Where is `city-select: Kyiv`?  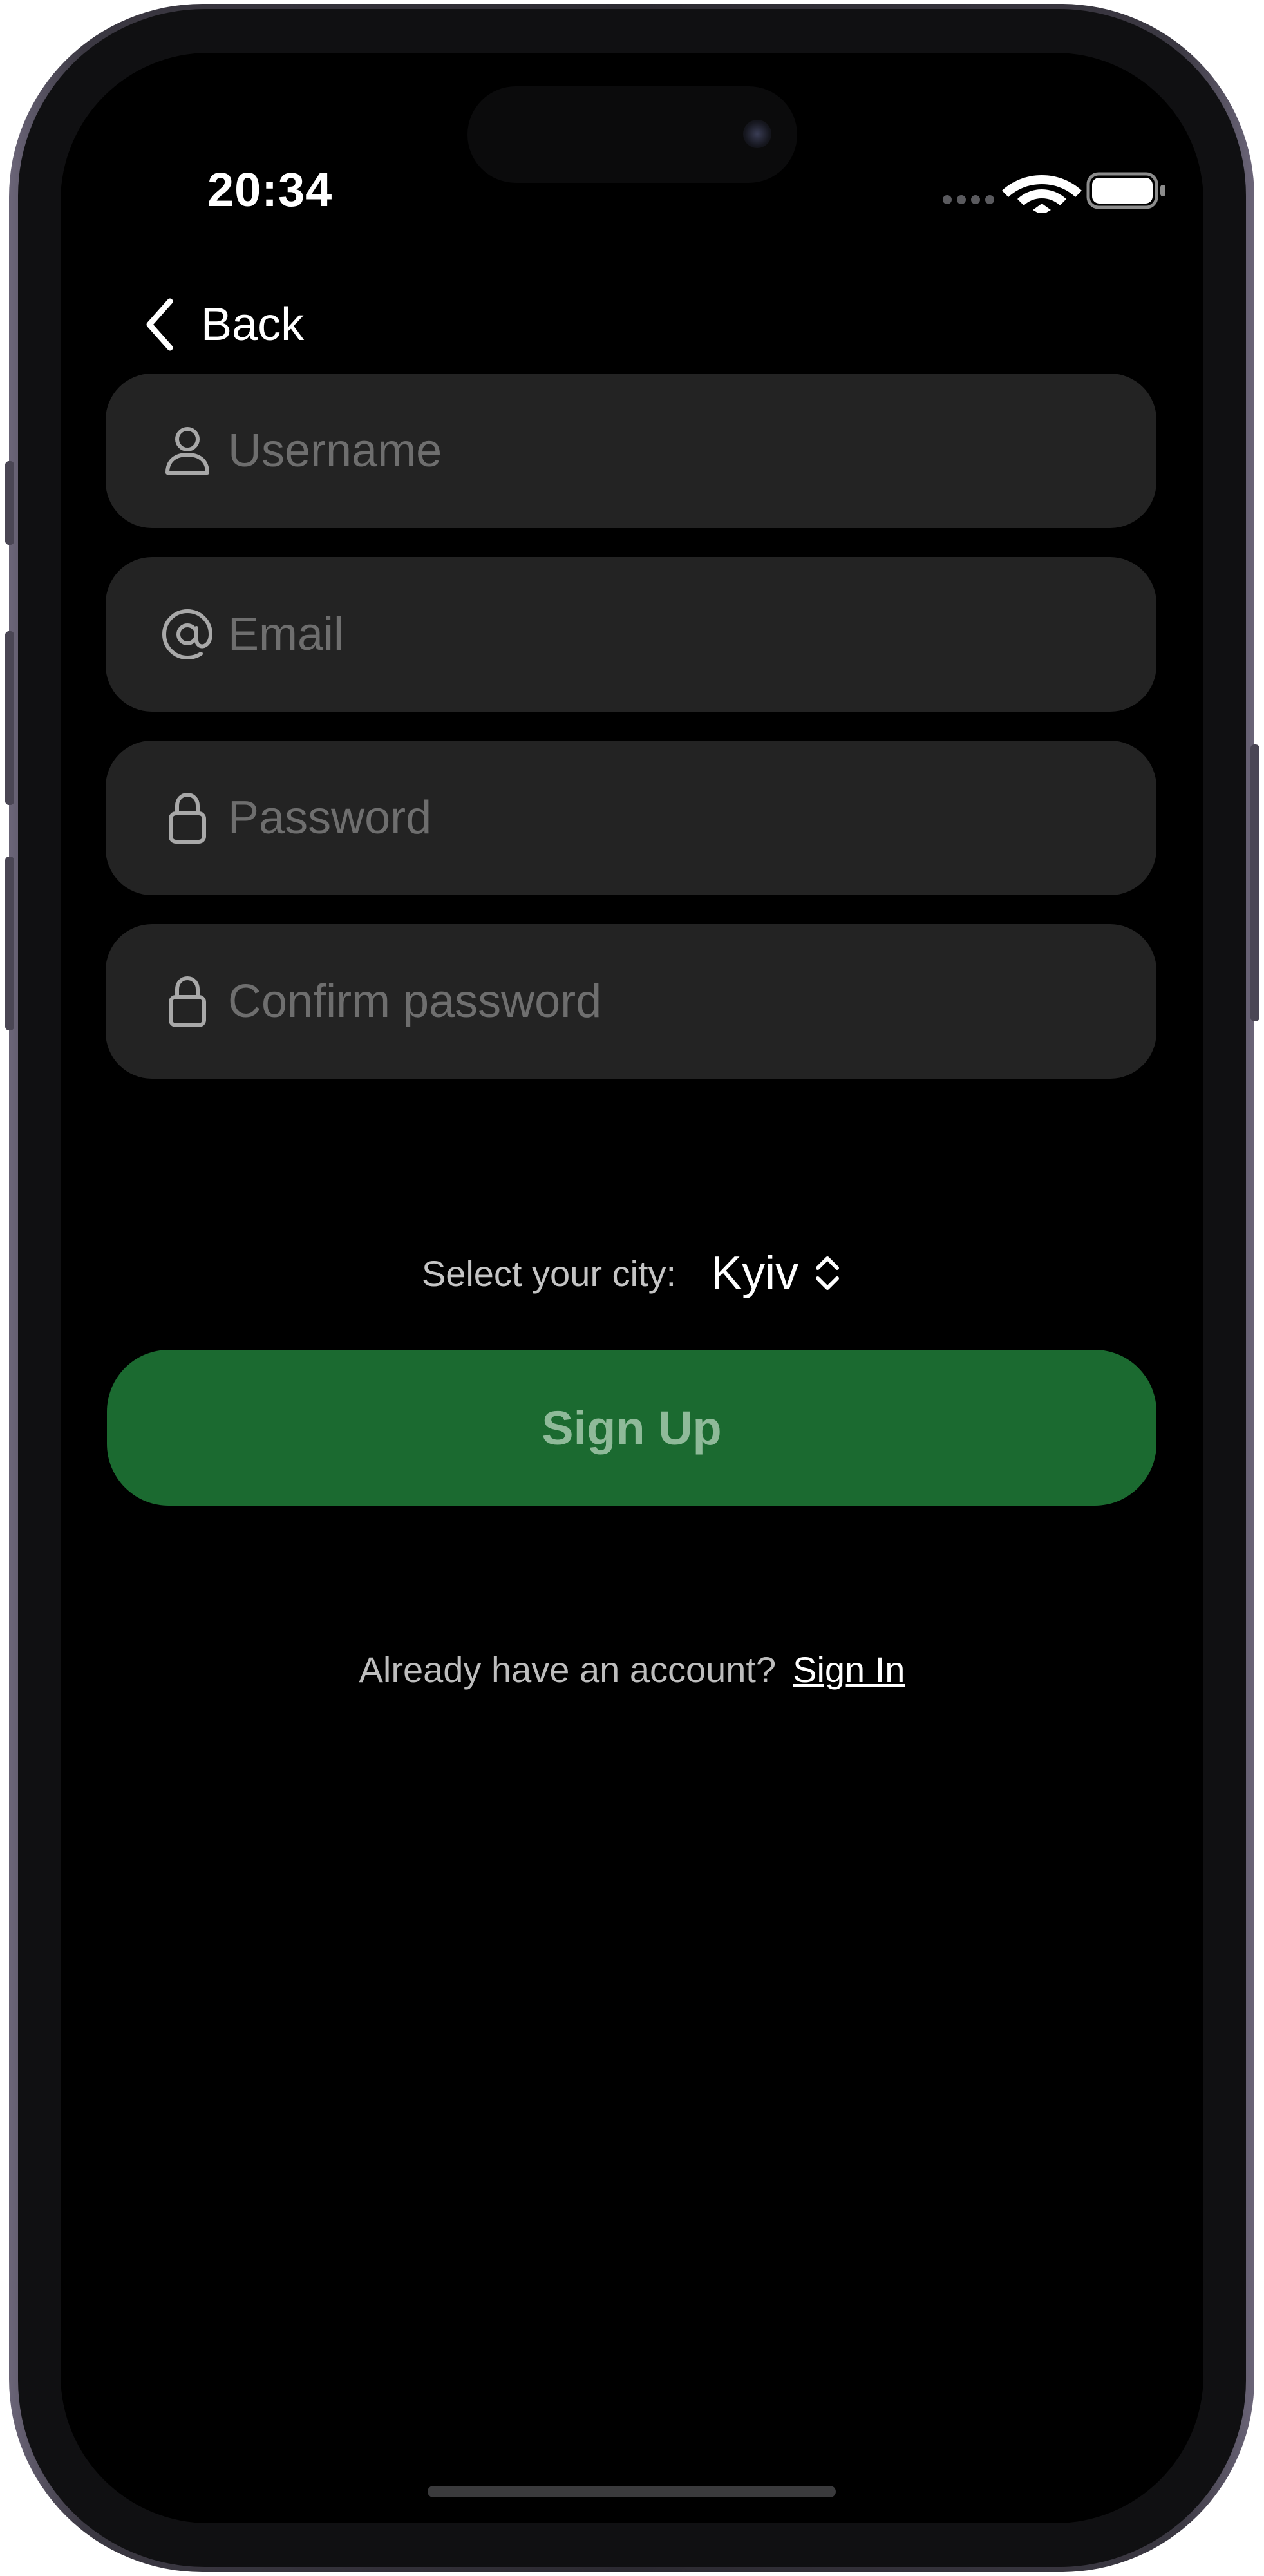
city-select: Kyiv is located at coordinates (776, 1273).